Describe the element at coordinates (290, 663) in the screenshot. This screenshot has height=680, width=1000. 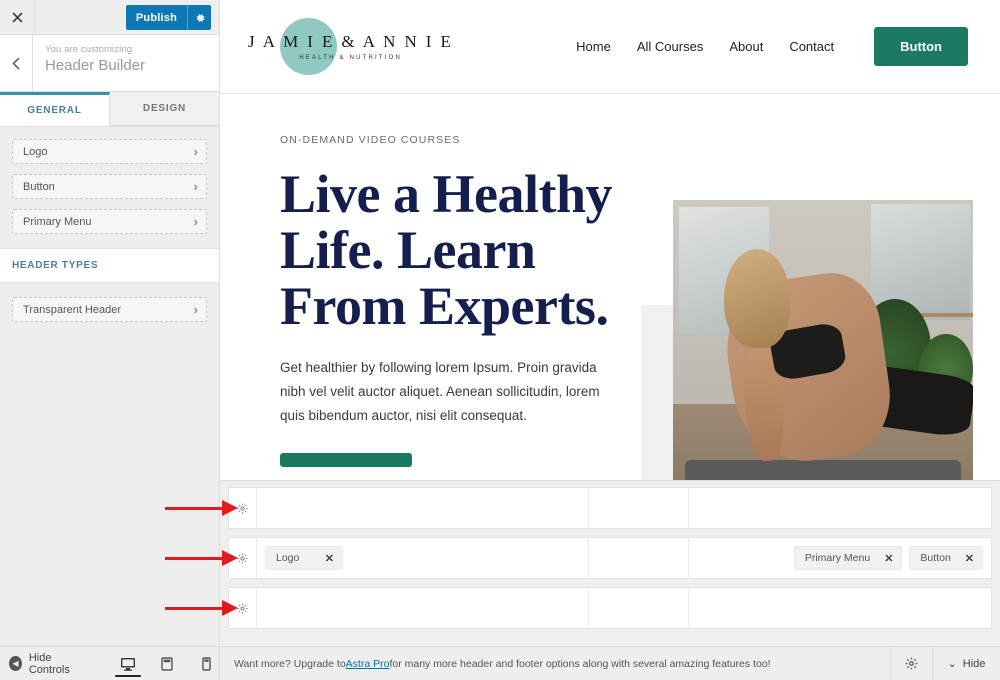
I see `upgrade-prefix: Want more? Upgrade to` at that location.